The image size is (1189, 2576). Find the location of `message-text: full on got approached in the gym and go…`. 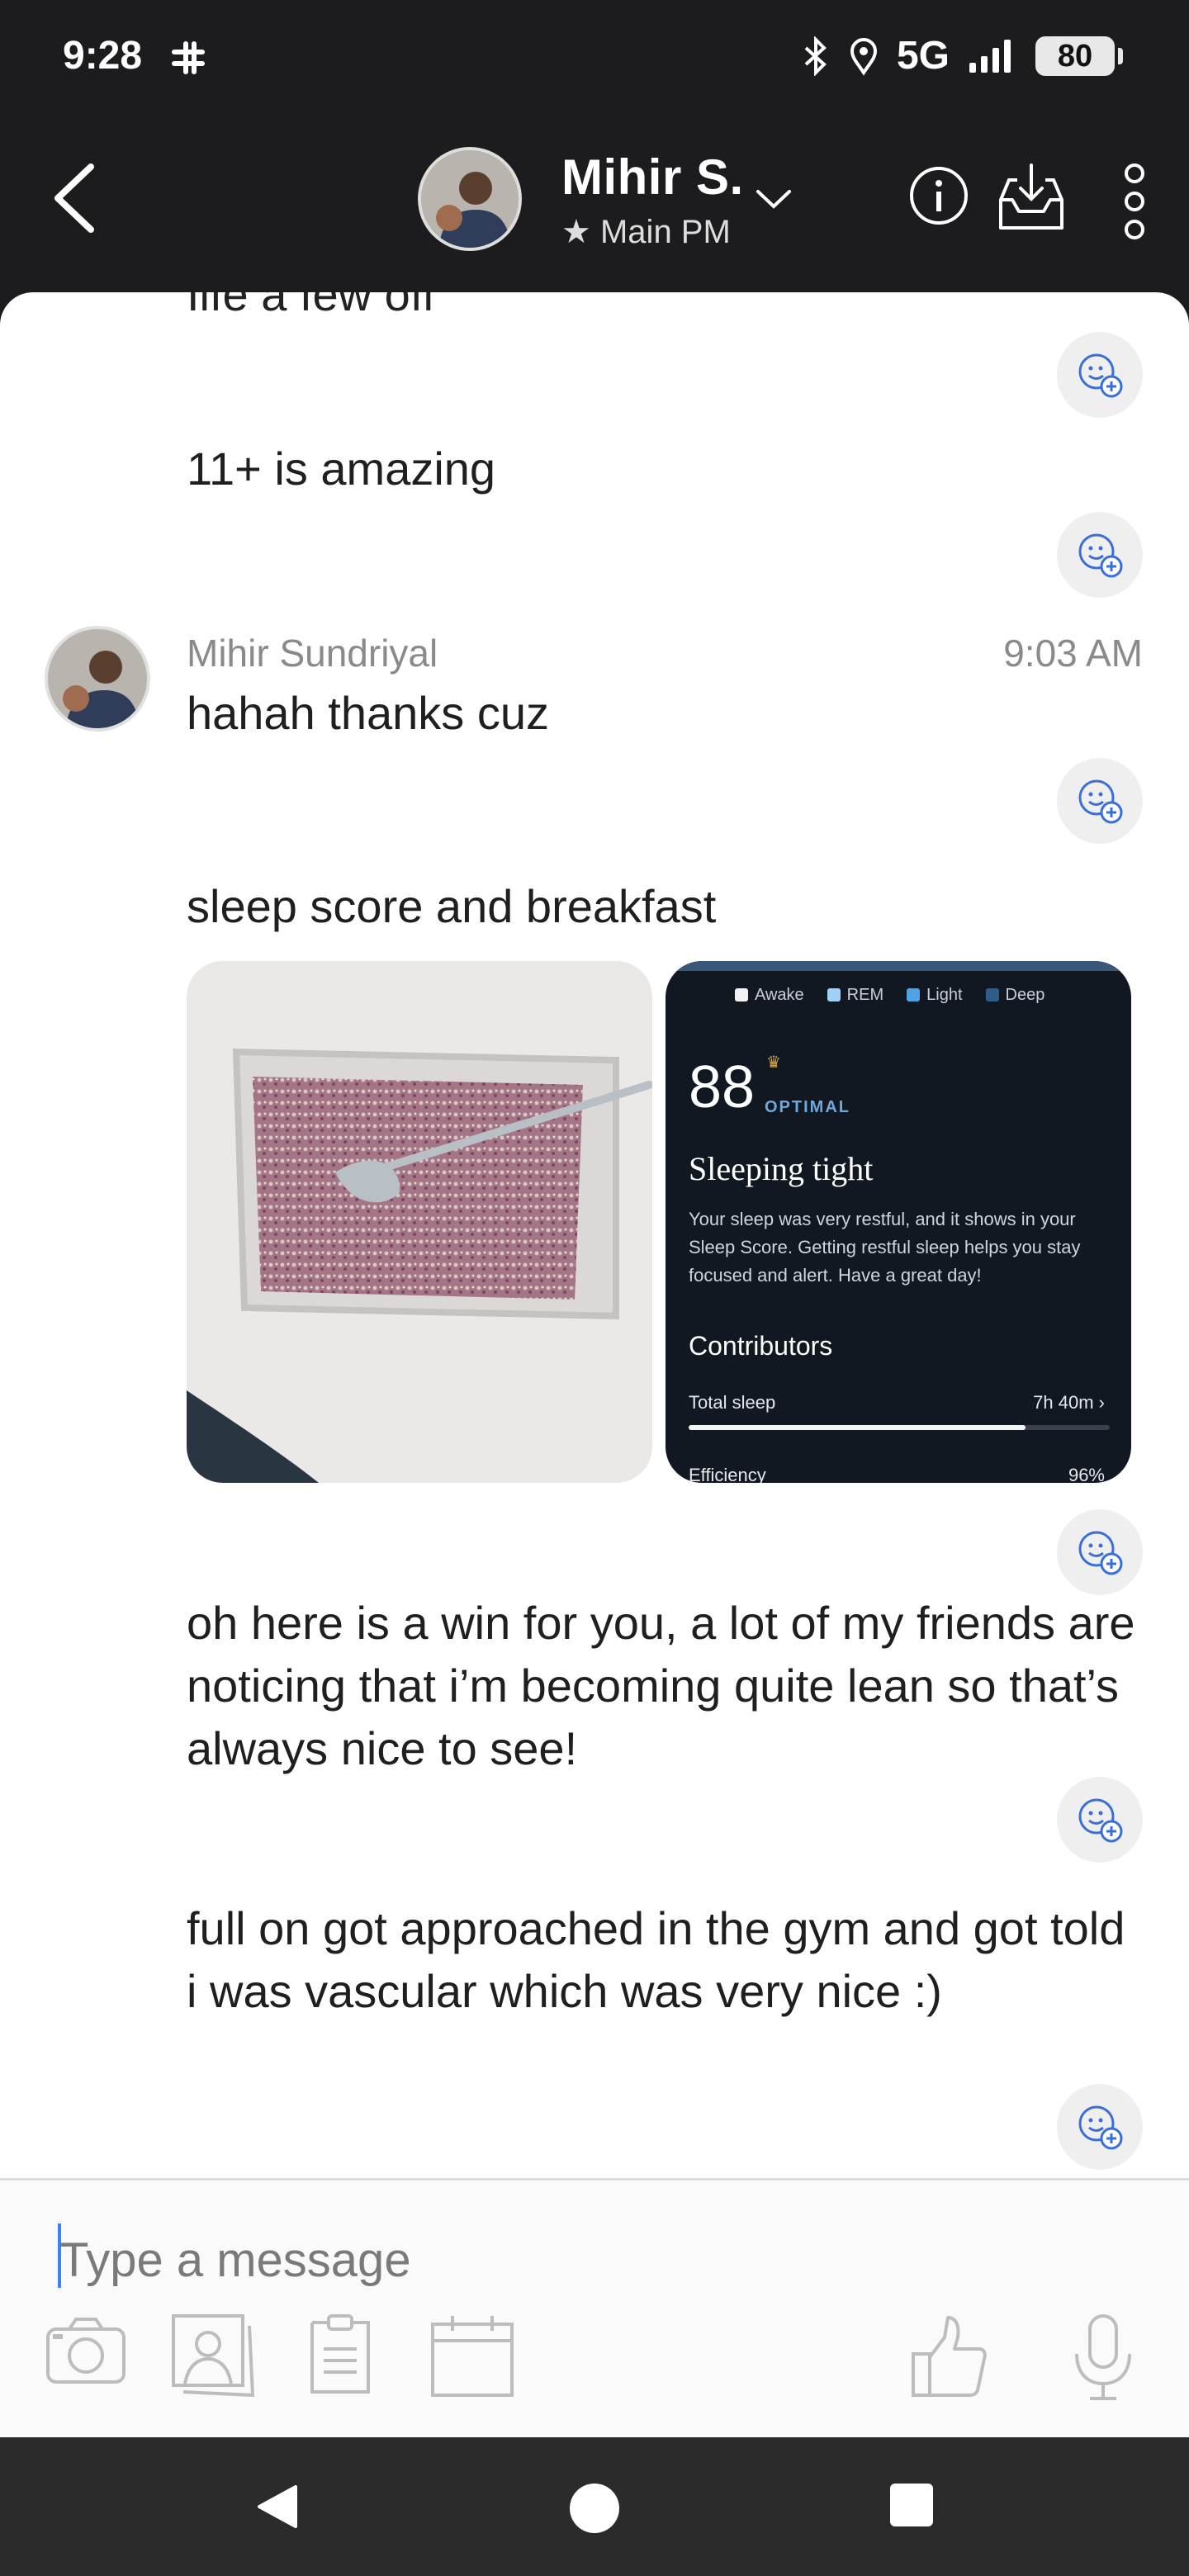

message-text: full on got approached in the gym and go… is located at coordinates (656, 1959).